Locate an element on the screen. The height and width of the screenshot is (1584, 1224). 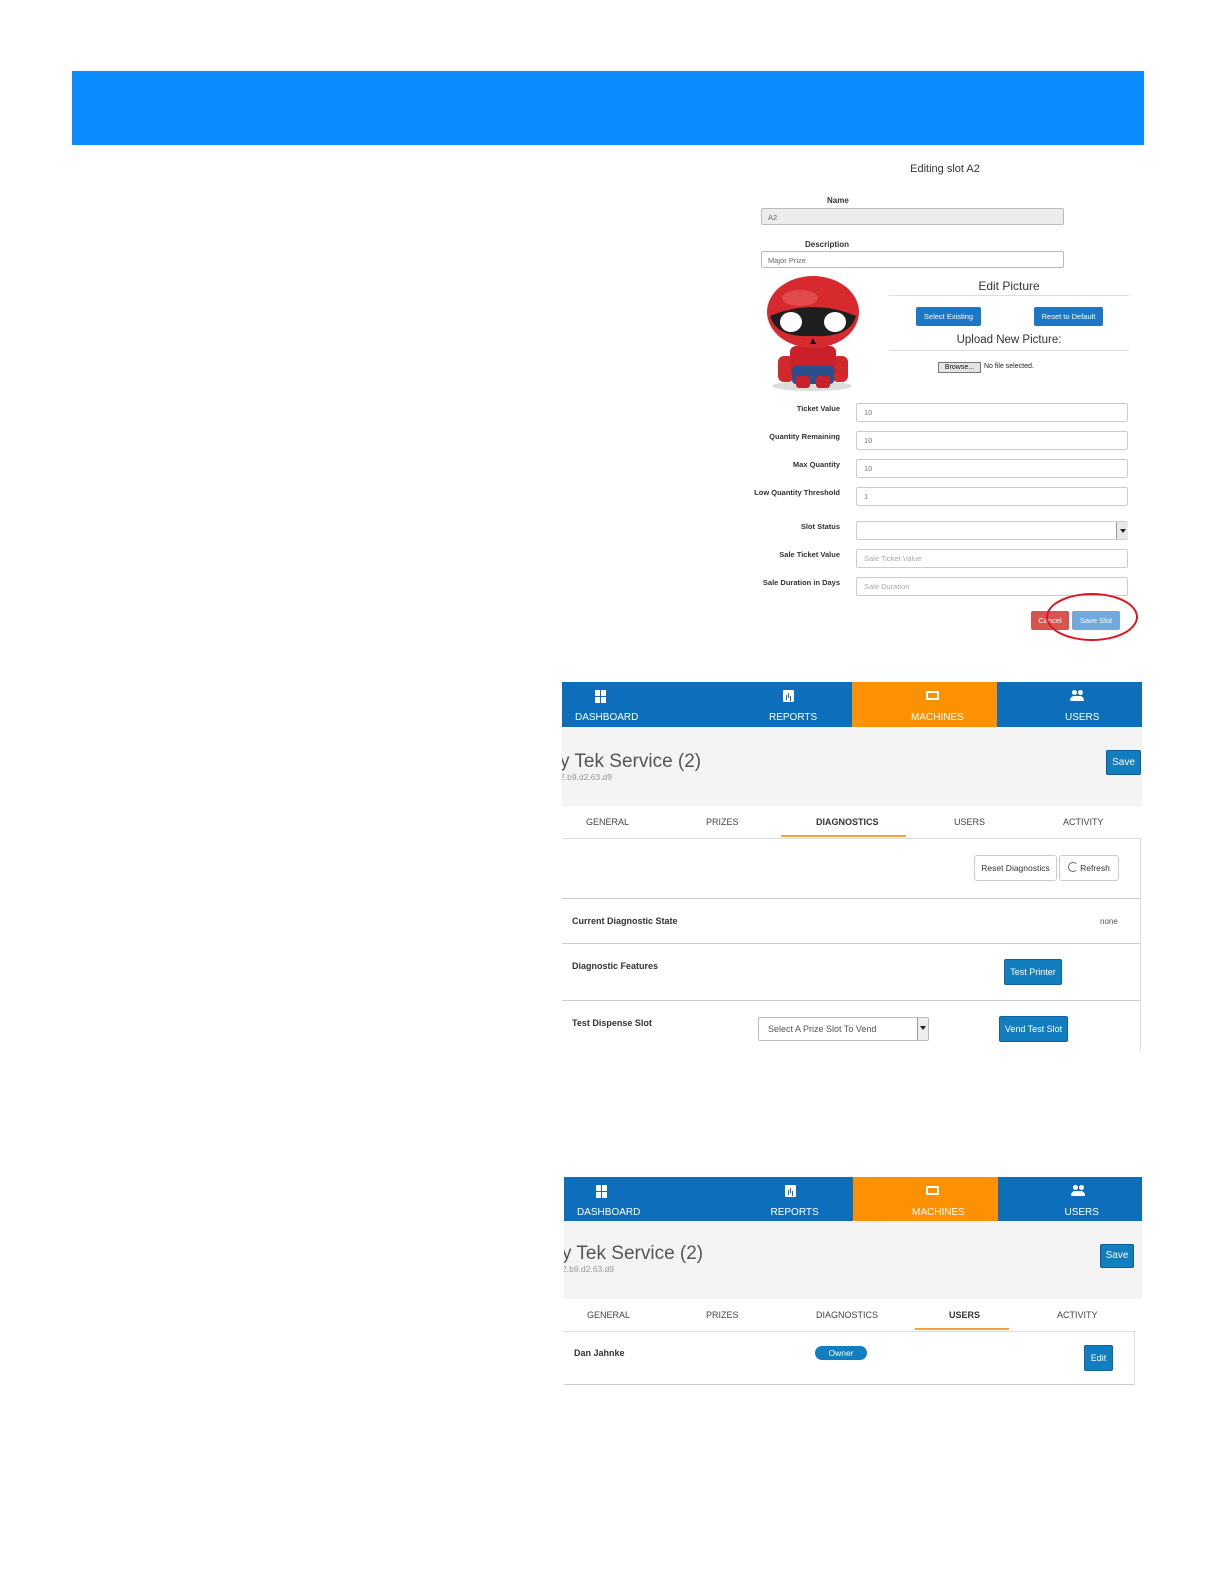
current-state-value: none is located at coordinates (1109, 921).